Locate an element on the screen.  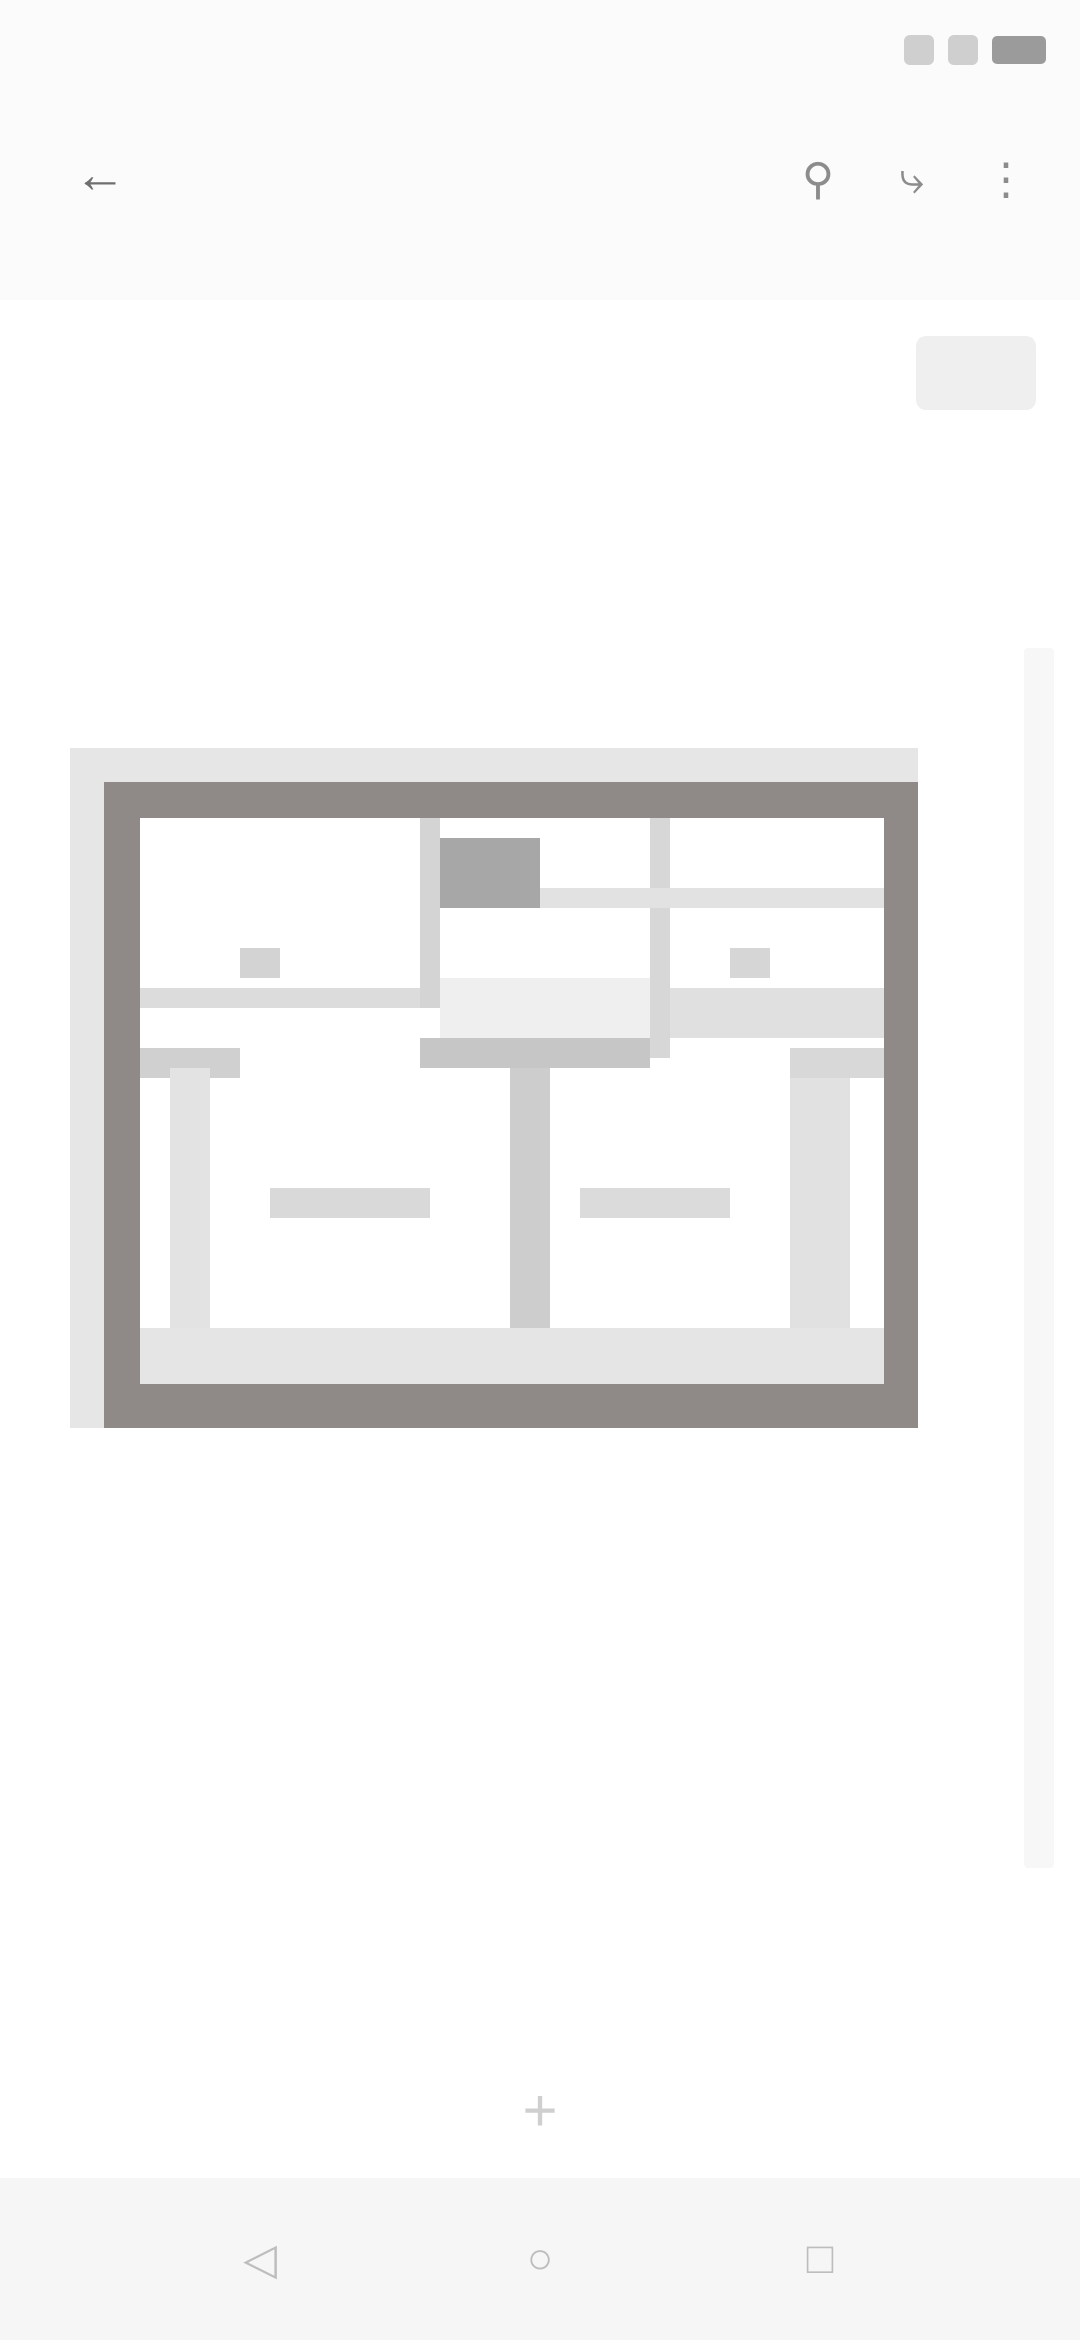
add-icon: + is located at coordinates (540, 2110).